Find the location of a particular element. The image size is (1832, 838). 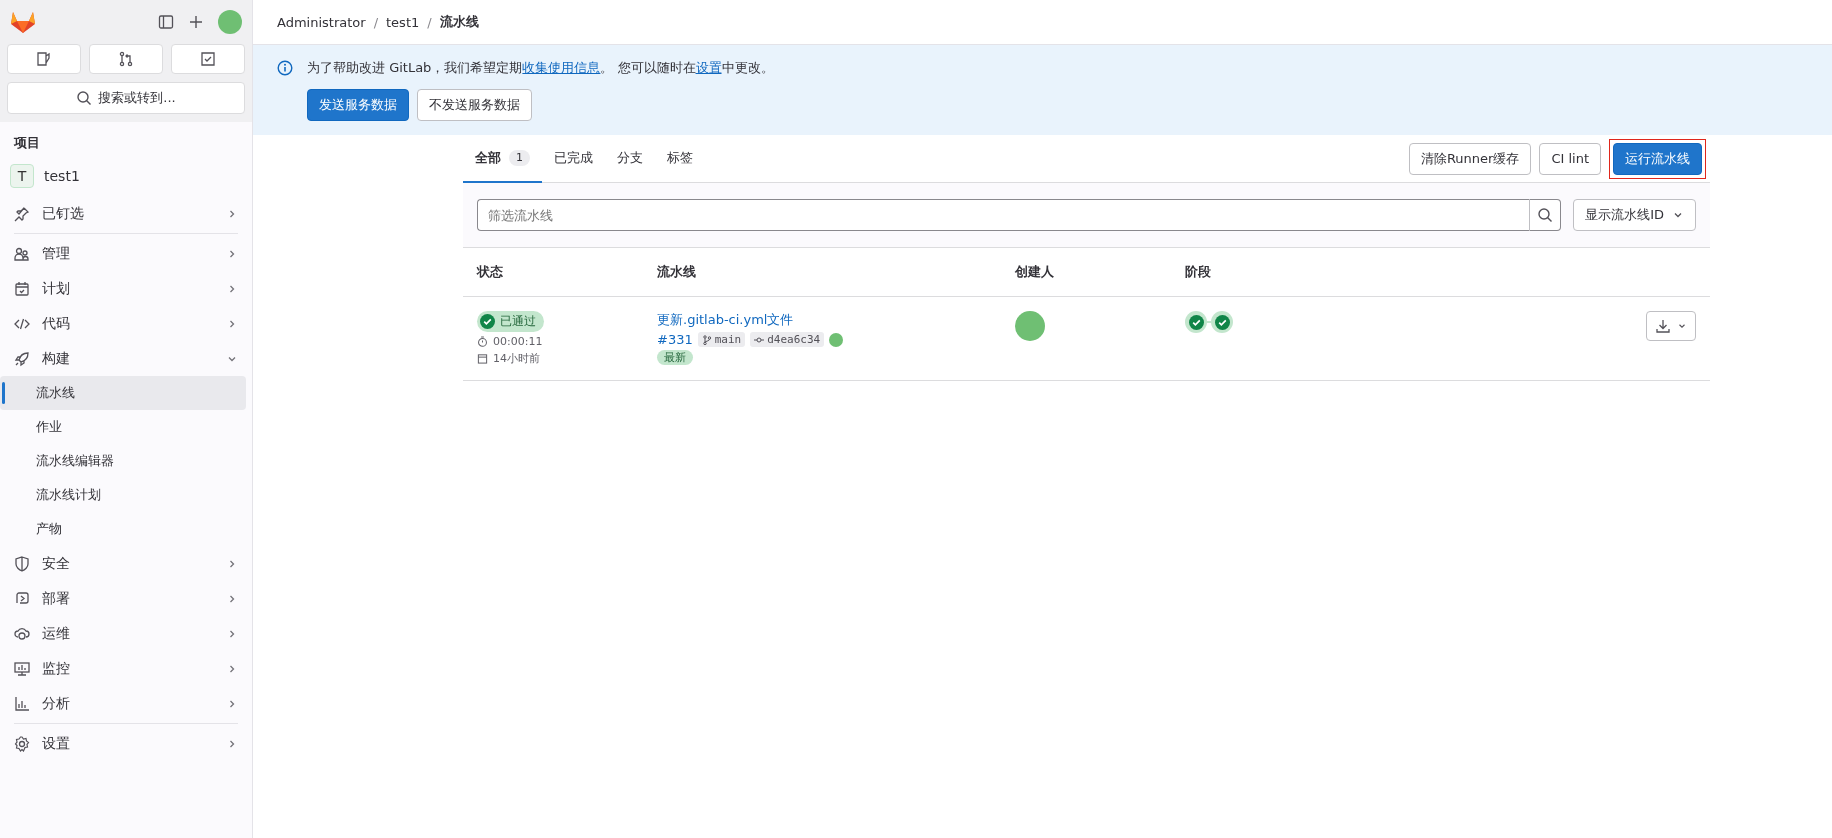

nav-subitem: 流水线编辑器 is located at coordinates (123, 461).